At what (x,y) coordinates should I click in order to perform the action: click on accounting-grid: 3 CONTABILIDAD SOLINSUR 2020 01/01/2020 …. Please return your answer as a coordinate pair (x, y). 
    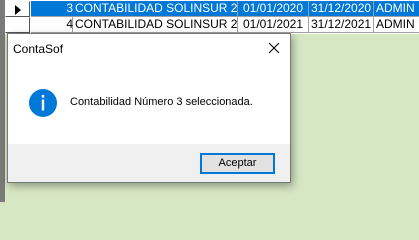
    Looking at the image, I should click on (212, 17).